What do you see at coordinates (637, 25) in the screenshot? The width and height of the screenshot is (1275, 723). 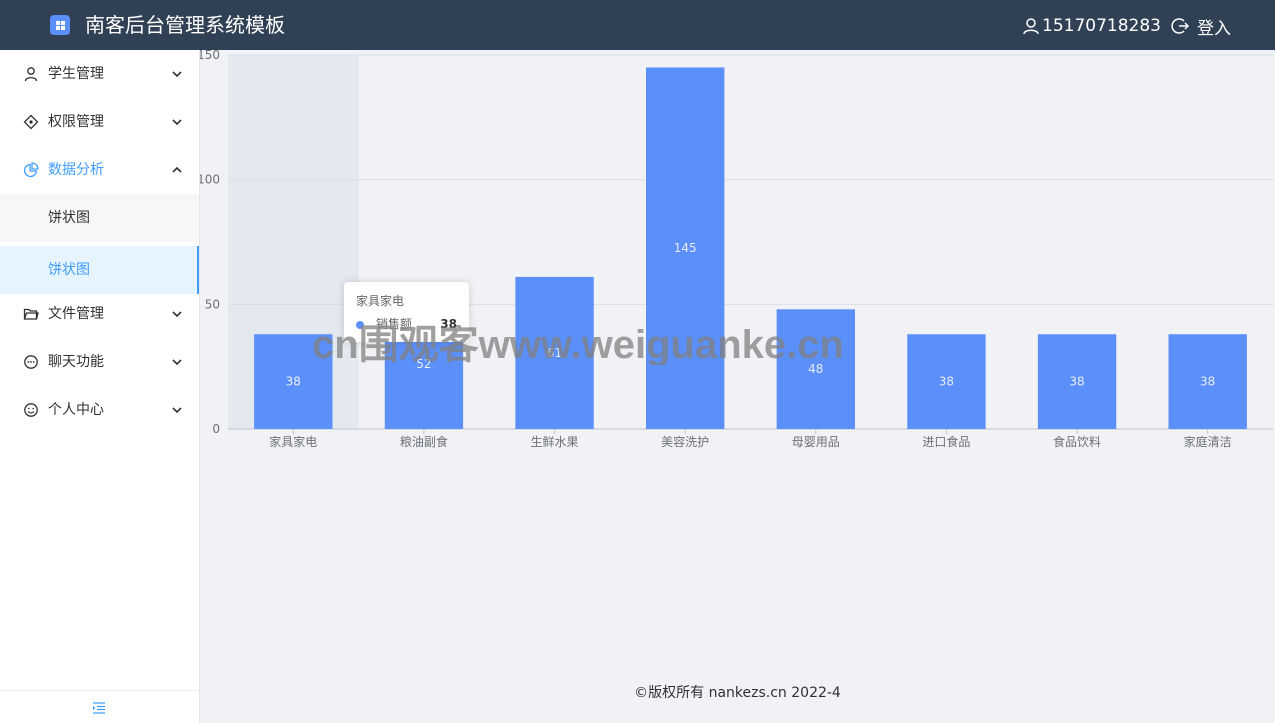 I see `top-navbar: 南客后台管理系统模板 15170718283 登入` at bounding box center [637, 25].